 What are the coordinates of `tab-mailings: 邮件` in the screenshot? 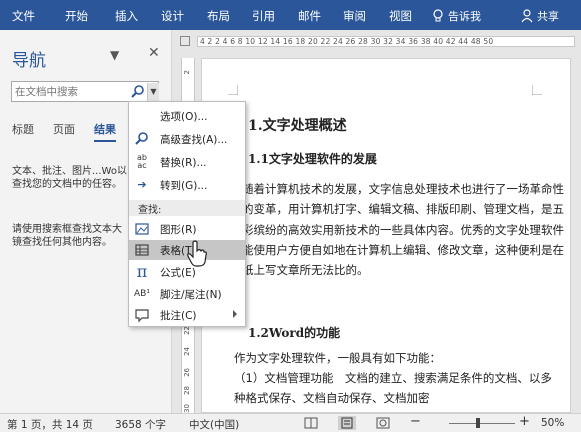 It's located at (309, 16).